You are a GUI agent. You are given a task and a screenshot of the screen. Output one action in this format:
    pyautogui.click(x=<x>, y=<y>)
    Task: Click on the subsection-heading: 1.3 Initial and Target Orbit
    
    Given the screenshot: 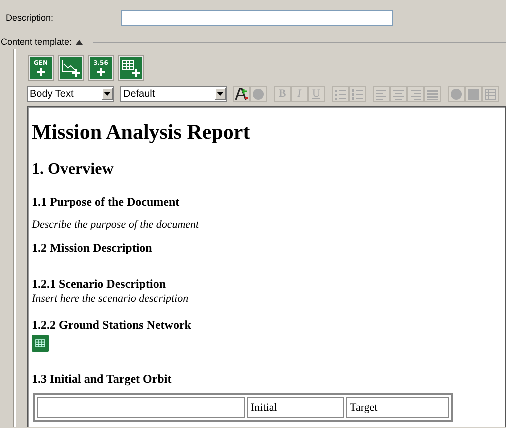 What is the action you would take?
    pyautogui.click(x=102, y=379)
    